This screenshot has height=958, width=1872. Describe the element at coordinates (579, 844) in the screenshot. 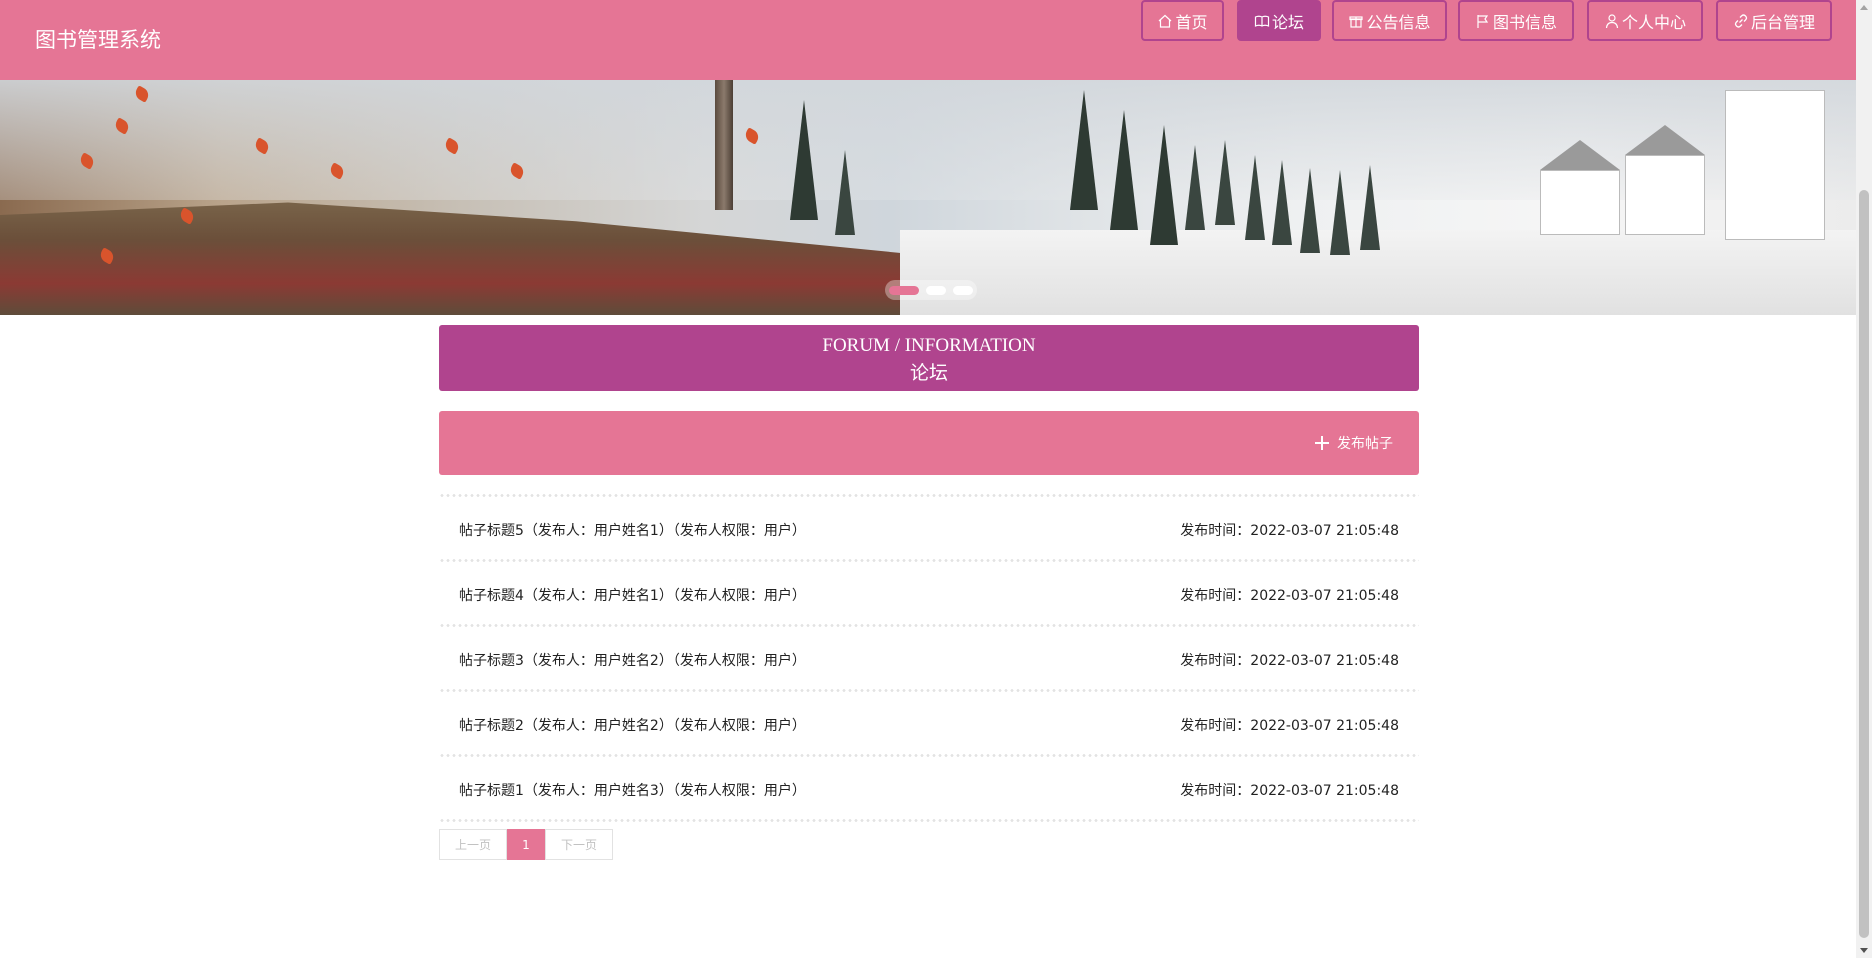

I see `next-page-button: 下一页` at that location.